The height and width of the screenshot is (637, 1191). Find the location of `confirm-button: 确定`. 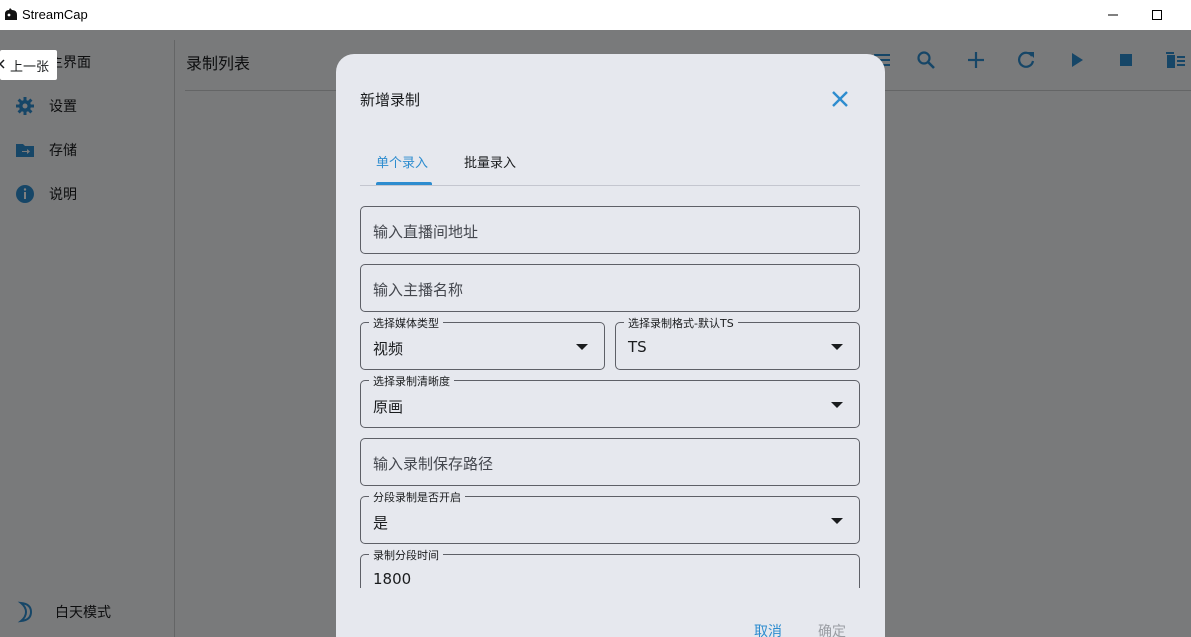

confirm-button: 确定 is located at coordinates (832, 629).